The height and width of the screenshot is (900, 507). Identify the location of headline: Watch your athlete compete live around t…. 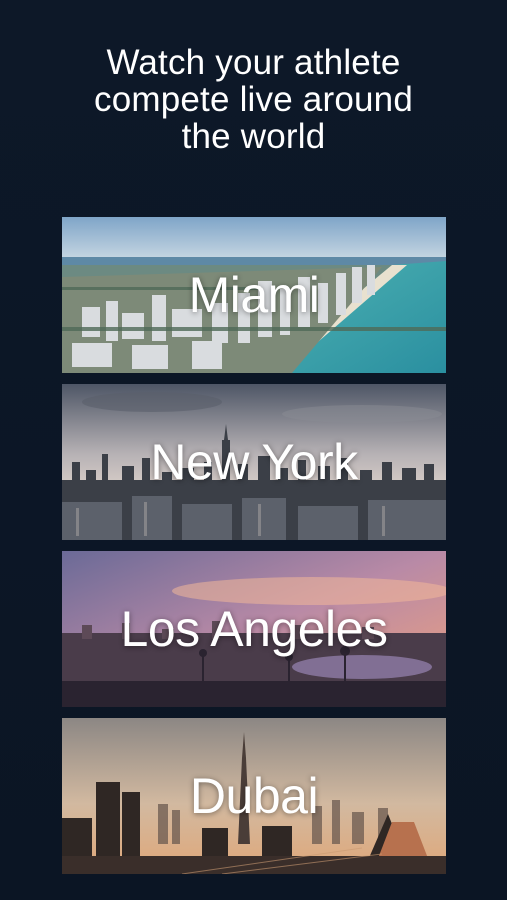
(253, 99).